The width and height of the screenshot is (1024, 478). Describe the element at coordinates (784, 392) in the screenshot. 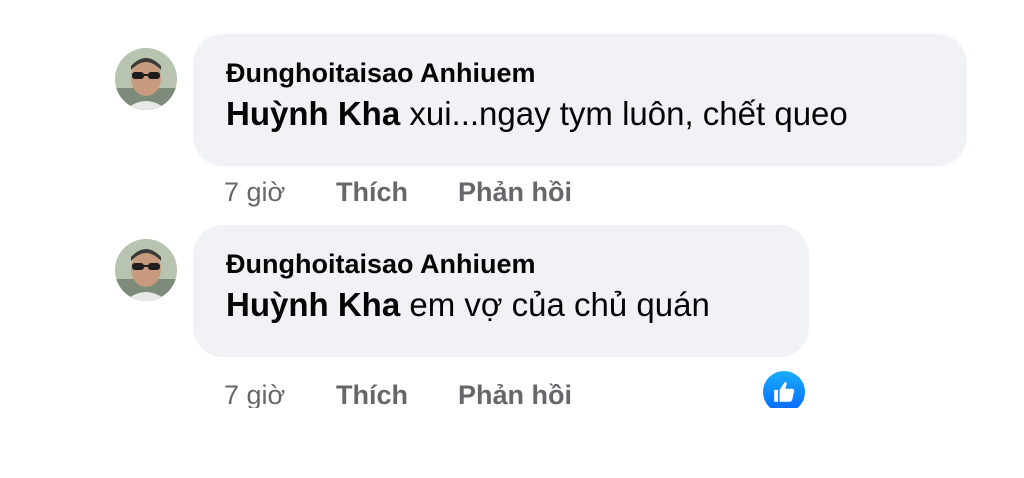

I see `thumbs-up-icon` at that location.